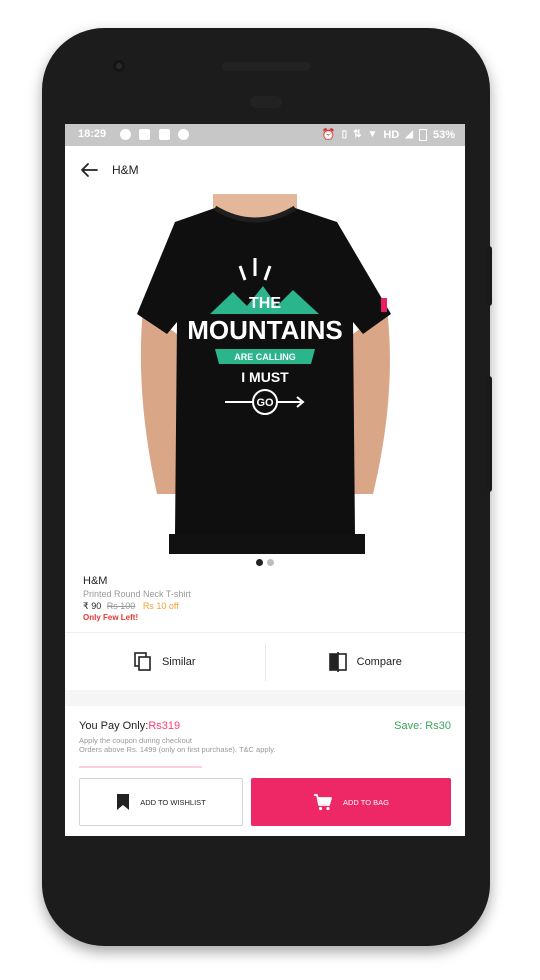 This screenshot has height=980, width=540. What do you see at coordinates (265, 303) in the screenshot?
I see `print-line-1: THE` at bounding box center [265, 303].